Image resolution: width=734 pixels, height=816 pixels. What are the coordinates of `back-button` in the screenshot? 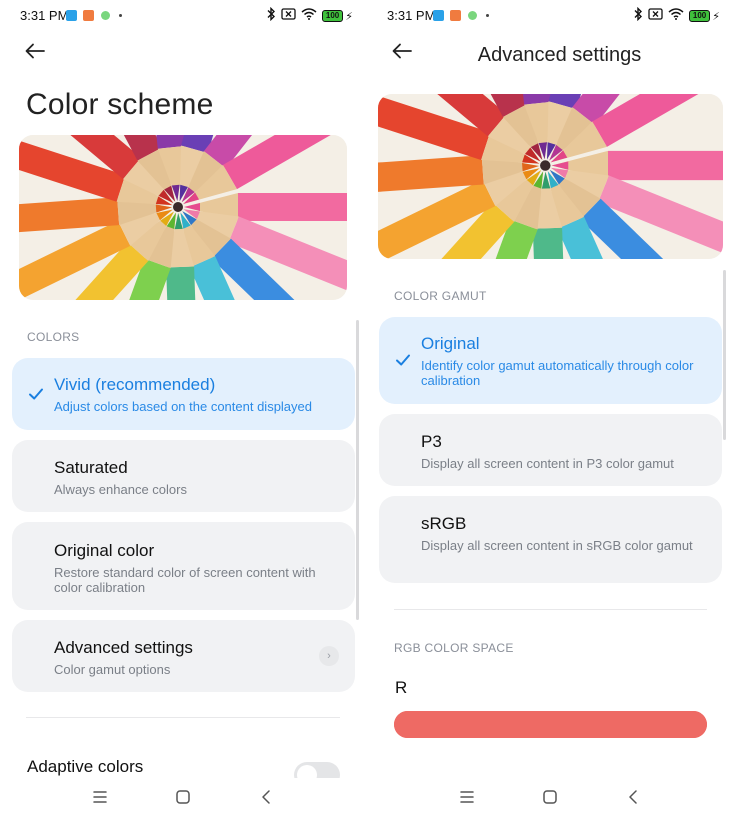 It's located at (37, 53).